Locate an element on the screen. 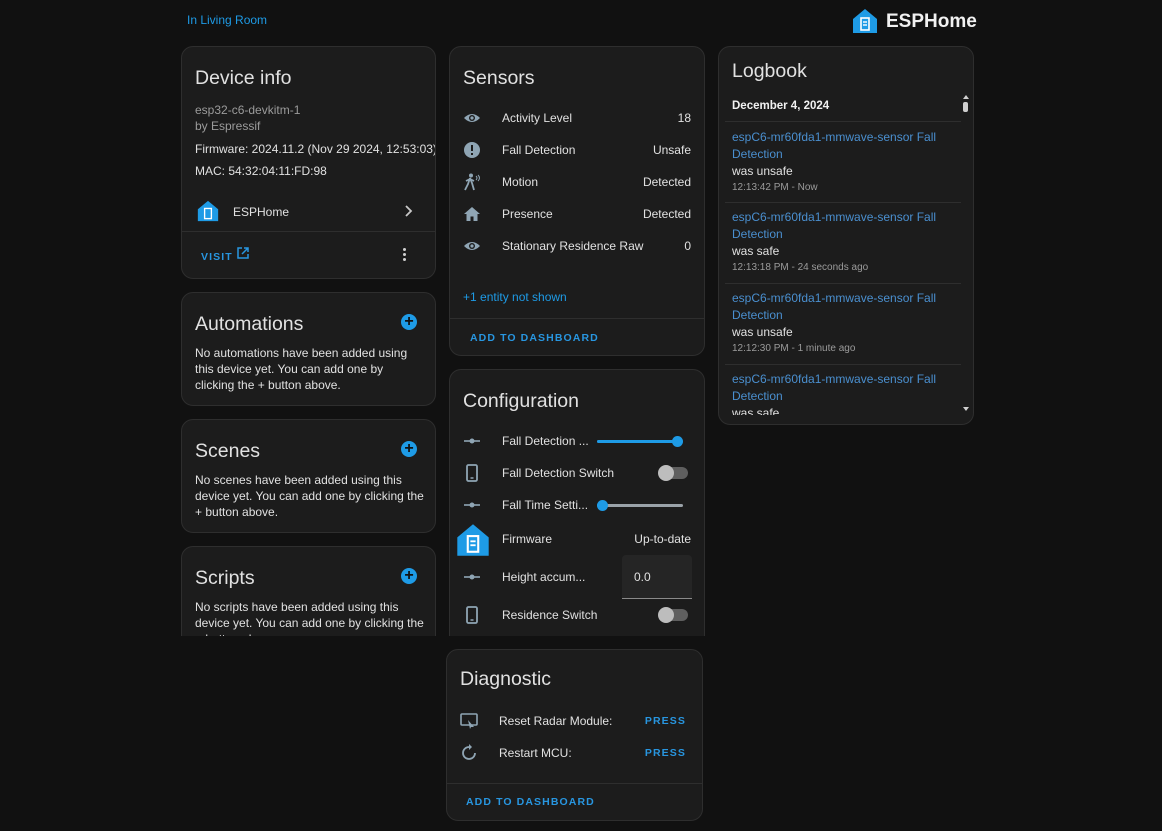 The image size is (1162, 831). firmware-status: Up-to-date is located at coordinates (662, 539).